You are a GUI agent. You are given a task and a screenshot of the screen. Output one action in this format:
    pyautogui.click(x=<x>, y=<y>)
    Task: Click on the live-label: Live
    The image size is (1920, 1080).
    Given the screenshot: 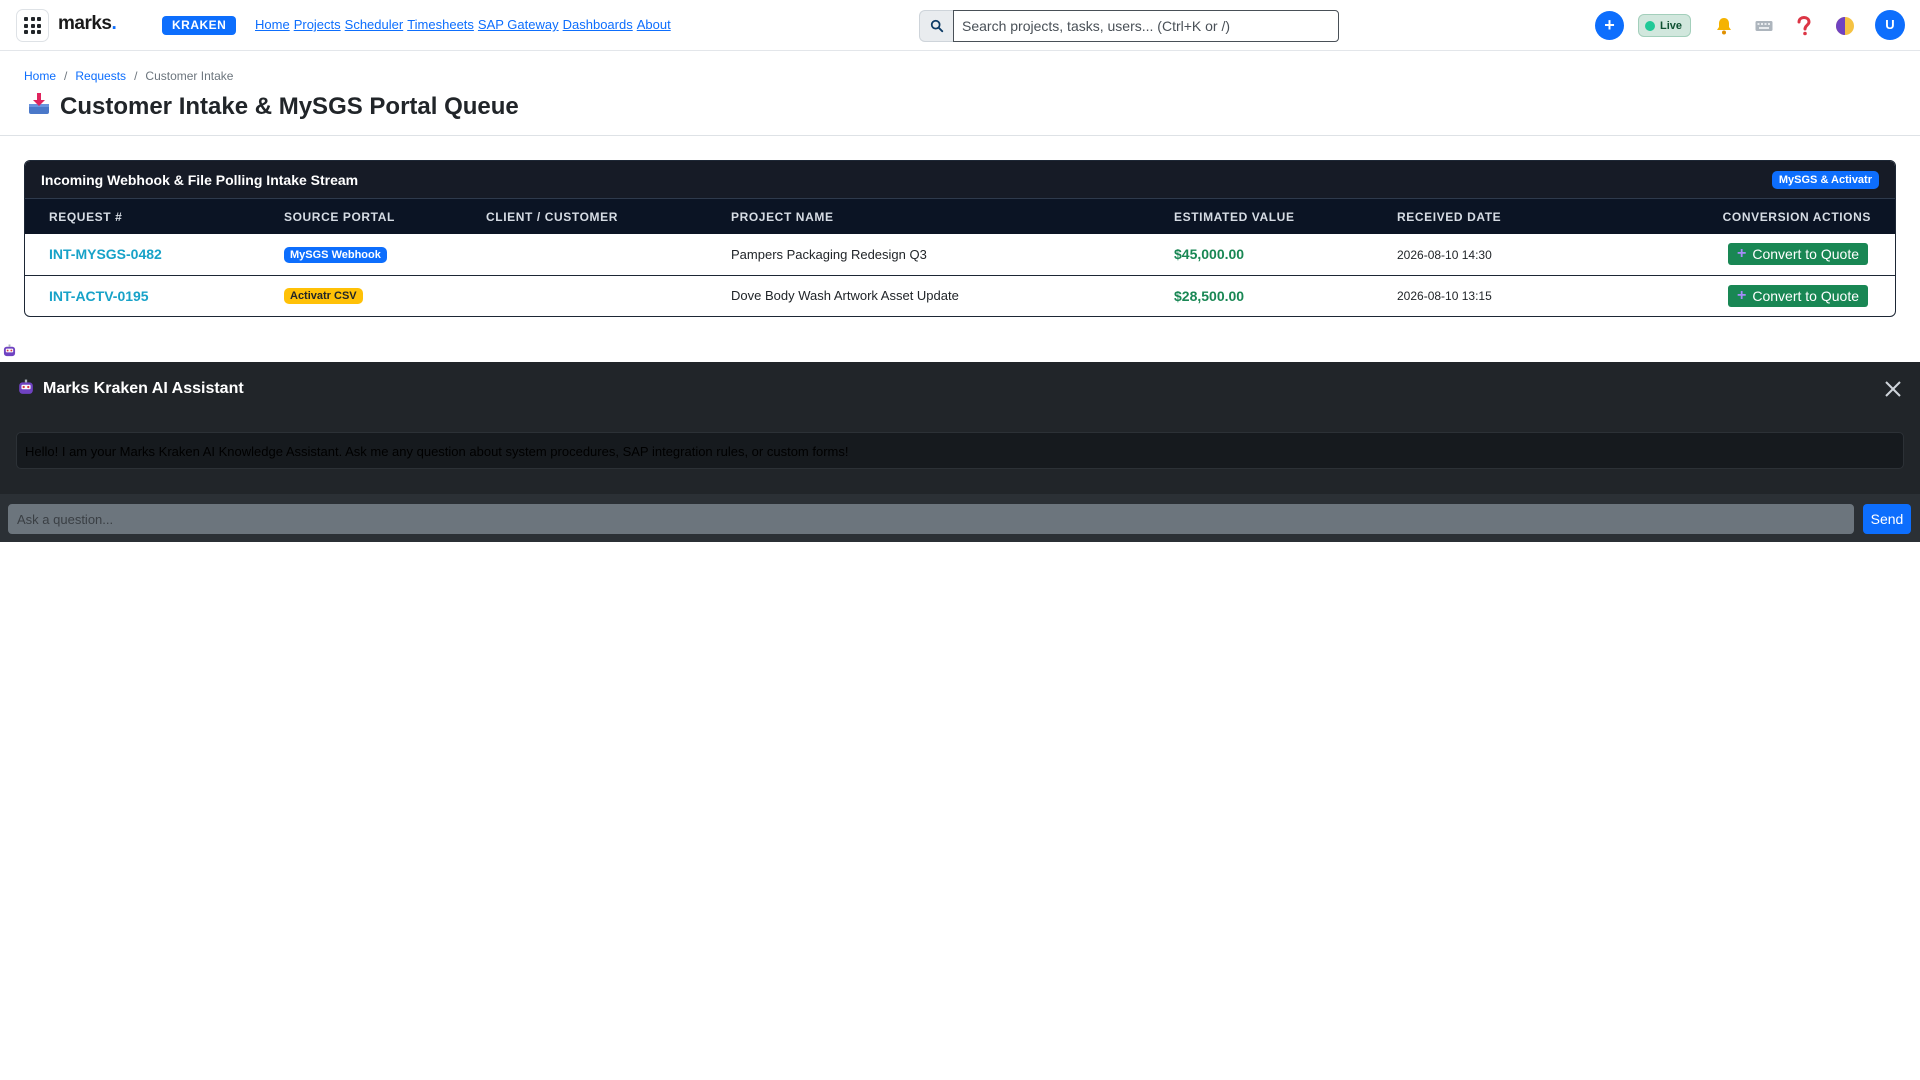 What is the action you would take?
    pyautogui.click(x=1671, y=25)
    